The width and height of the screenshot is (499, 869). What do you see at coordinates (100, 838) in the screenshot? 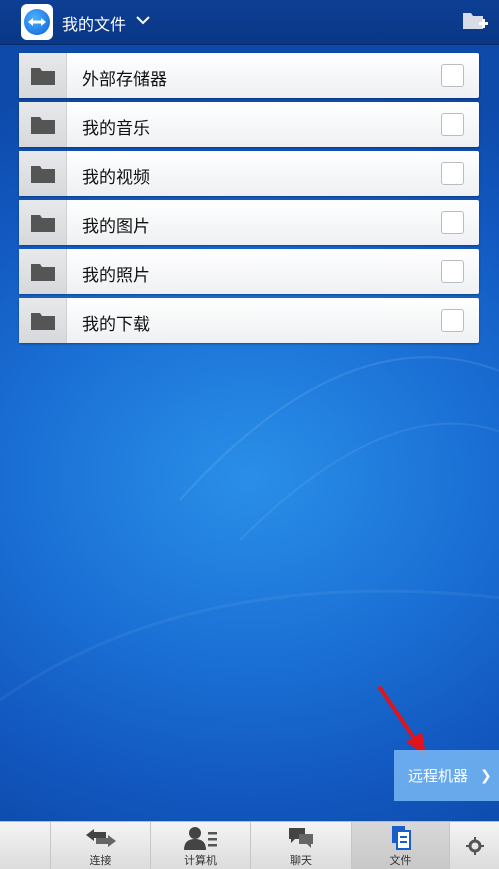
I see `arrows-icon` at bounding box center [100, 838].